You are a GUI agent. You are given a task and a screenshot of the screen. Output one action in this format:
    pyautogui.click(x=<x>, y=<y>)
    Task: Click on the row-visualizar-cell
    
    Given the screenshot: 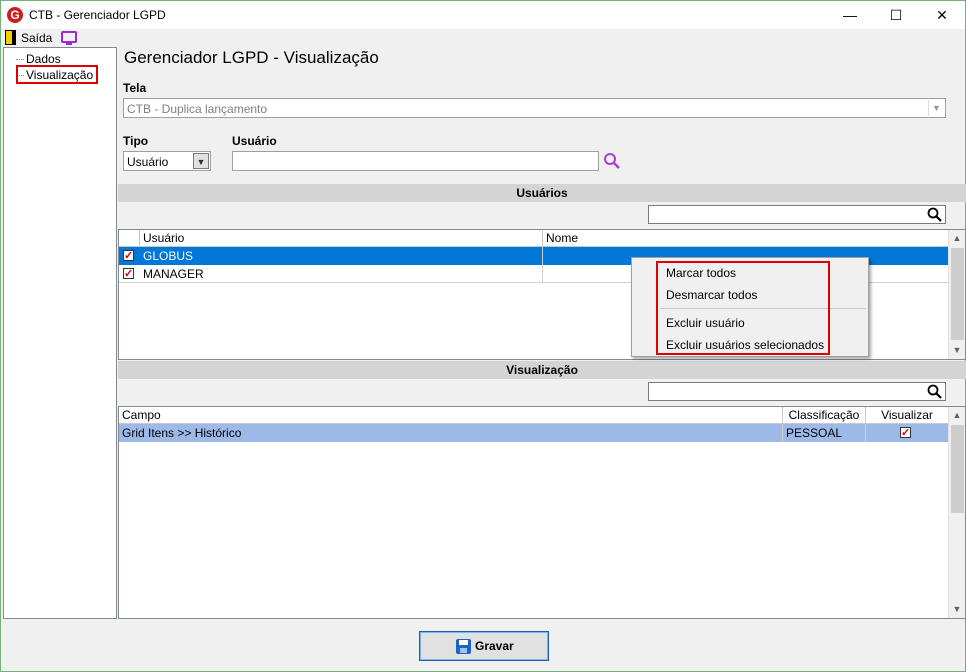 What is the action you would take?
    pyautogui.click(x=907, y=433)
    